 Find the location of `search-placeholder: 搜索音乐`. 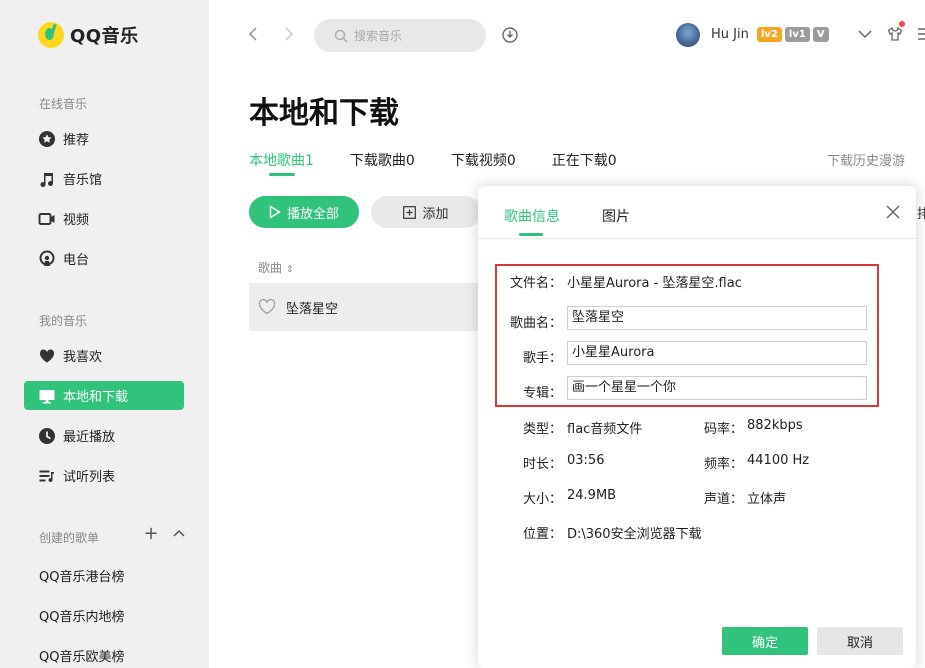

search-placeholder: 搜索音乐 is located at coordinates (378, 36).